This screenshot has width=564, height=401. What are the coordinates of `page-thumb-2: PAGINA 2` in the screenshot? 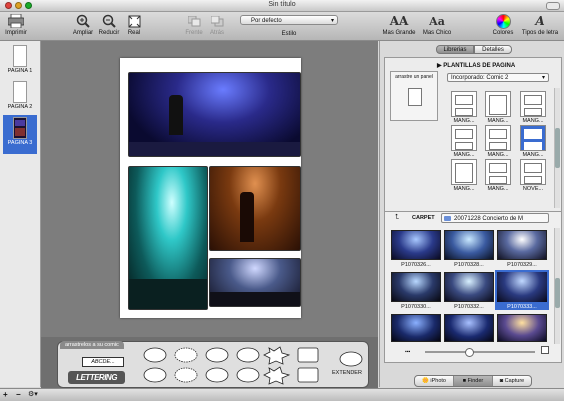 It's located at (20, 97).